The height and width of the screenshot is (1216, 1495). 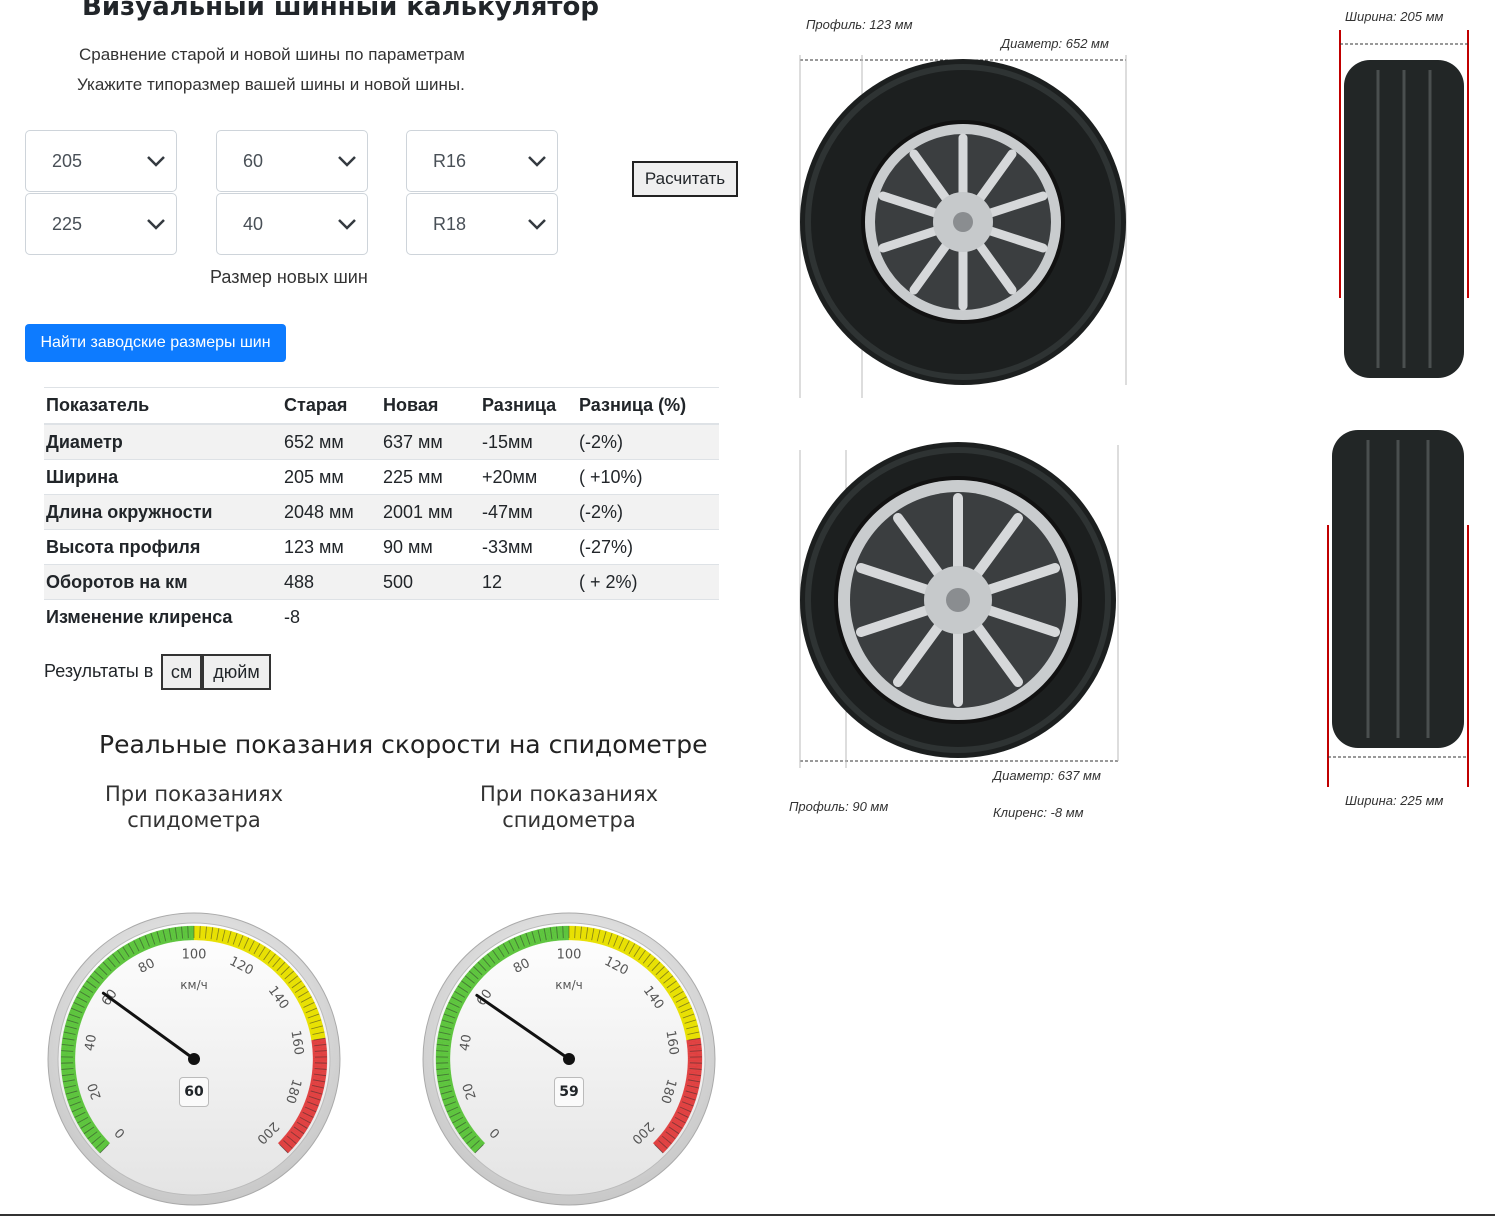 What do you see at coordinates (331, 441) in the screenshot?
I see `table-cell: 652 мм` at bounding box center [331, 441].